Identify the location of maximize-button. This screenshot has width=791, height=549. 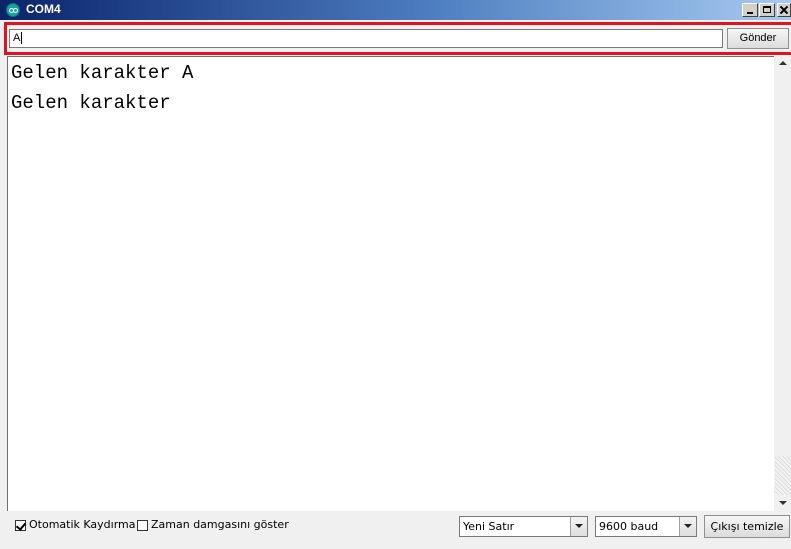
(767, 10).